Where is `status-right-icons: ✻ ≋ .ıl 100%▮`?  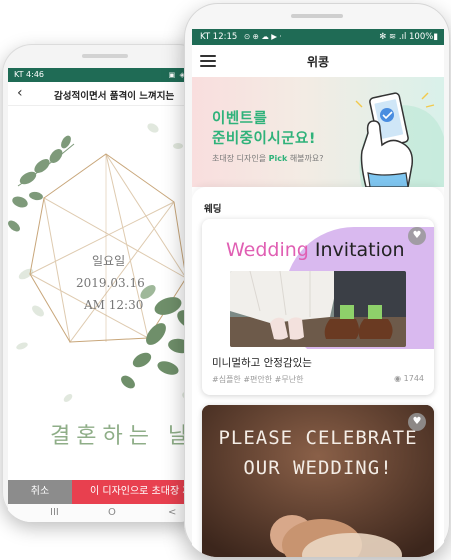 status-right-icons: ✻ ≋ .ıl 100%▮ is located at coordinates (408, 37).